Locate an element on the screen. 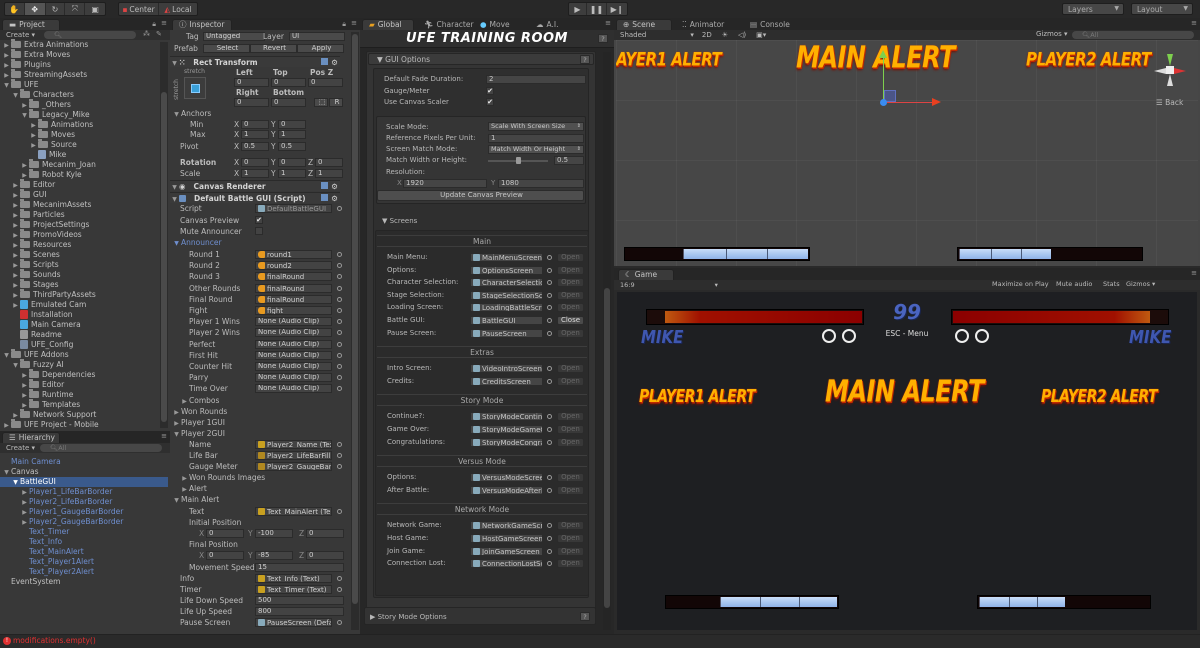 Image resolution: width=1200 pixels, height=648 pixels. mute-audio-toggle: Mute audio is located at coordinates (1074, 284).